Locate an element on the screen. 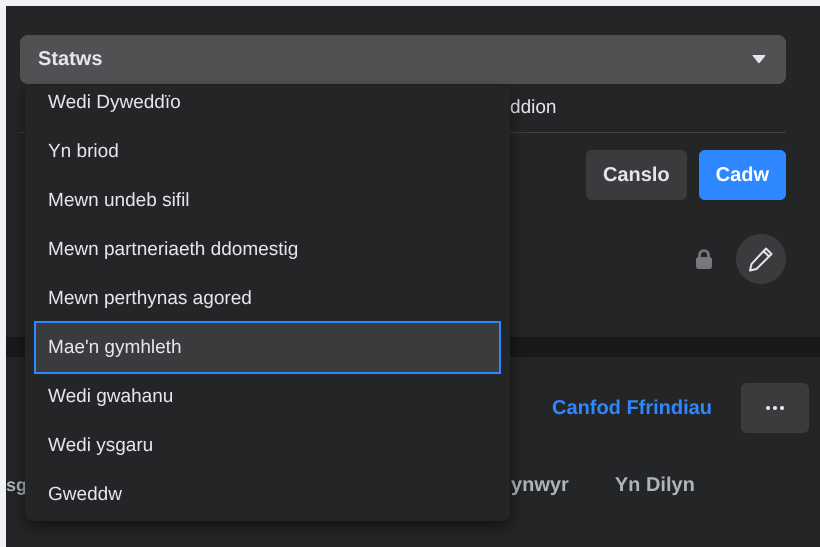 The width and height of the screenshot is (820, 547). dropdown-label: Statws is located at coordinates (70, 59).